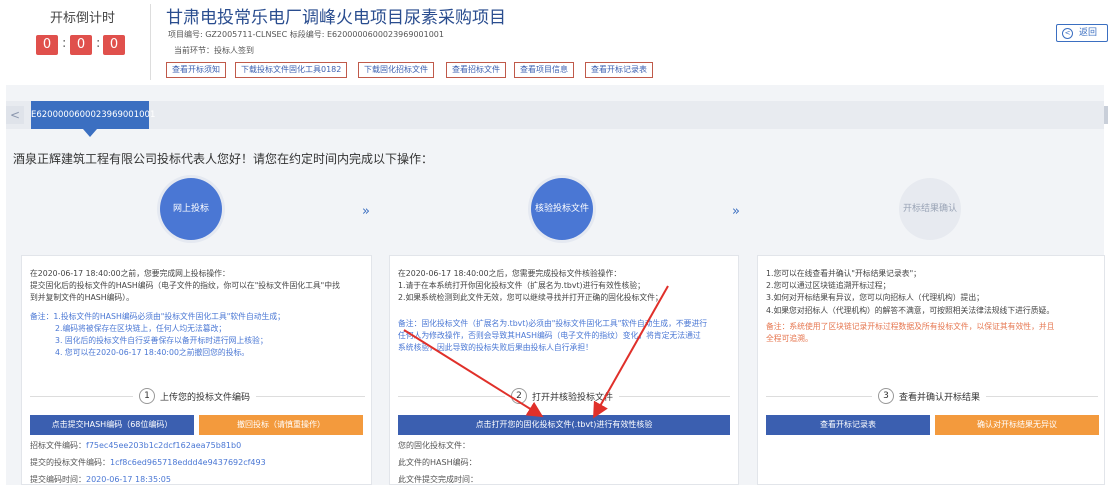 The height and width of the screenshot is (488, 1110). I want to click on arrow-annotation-left, so click(473, 373).